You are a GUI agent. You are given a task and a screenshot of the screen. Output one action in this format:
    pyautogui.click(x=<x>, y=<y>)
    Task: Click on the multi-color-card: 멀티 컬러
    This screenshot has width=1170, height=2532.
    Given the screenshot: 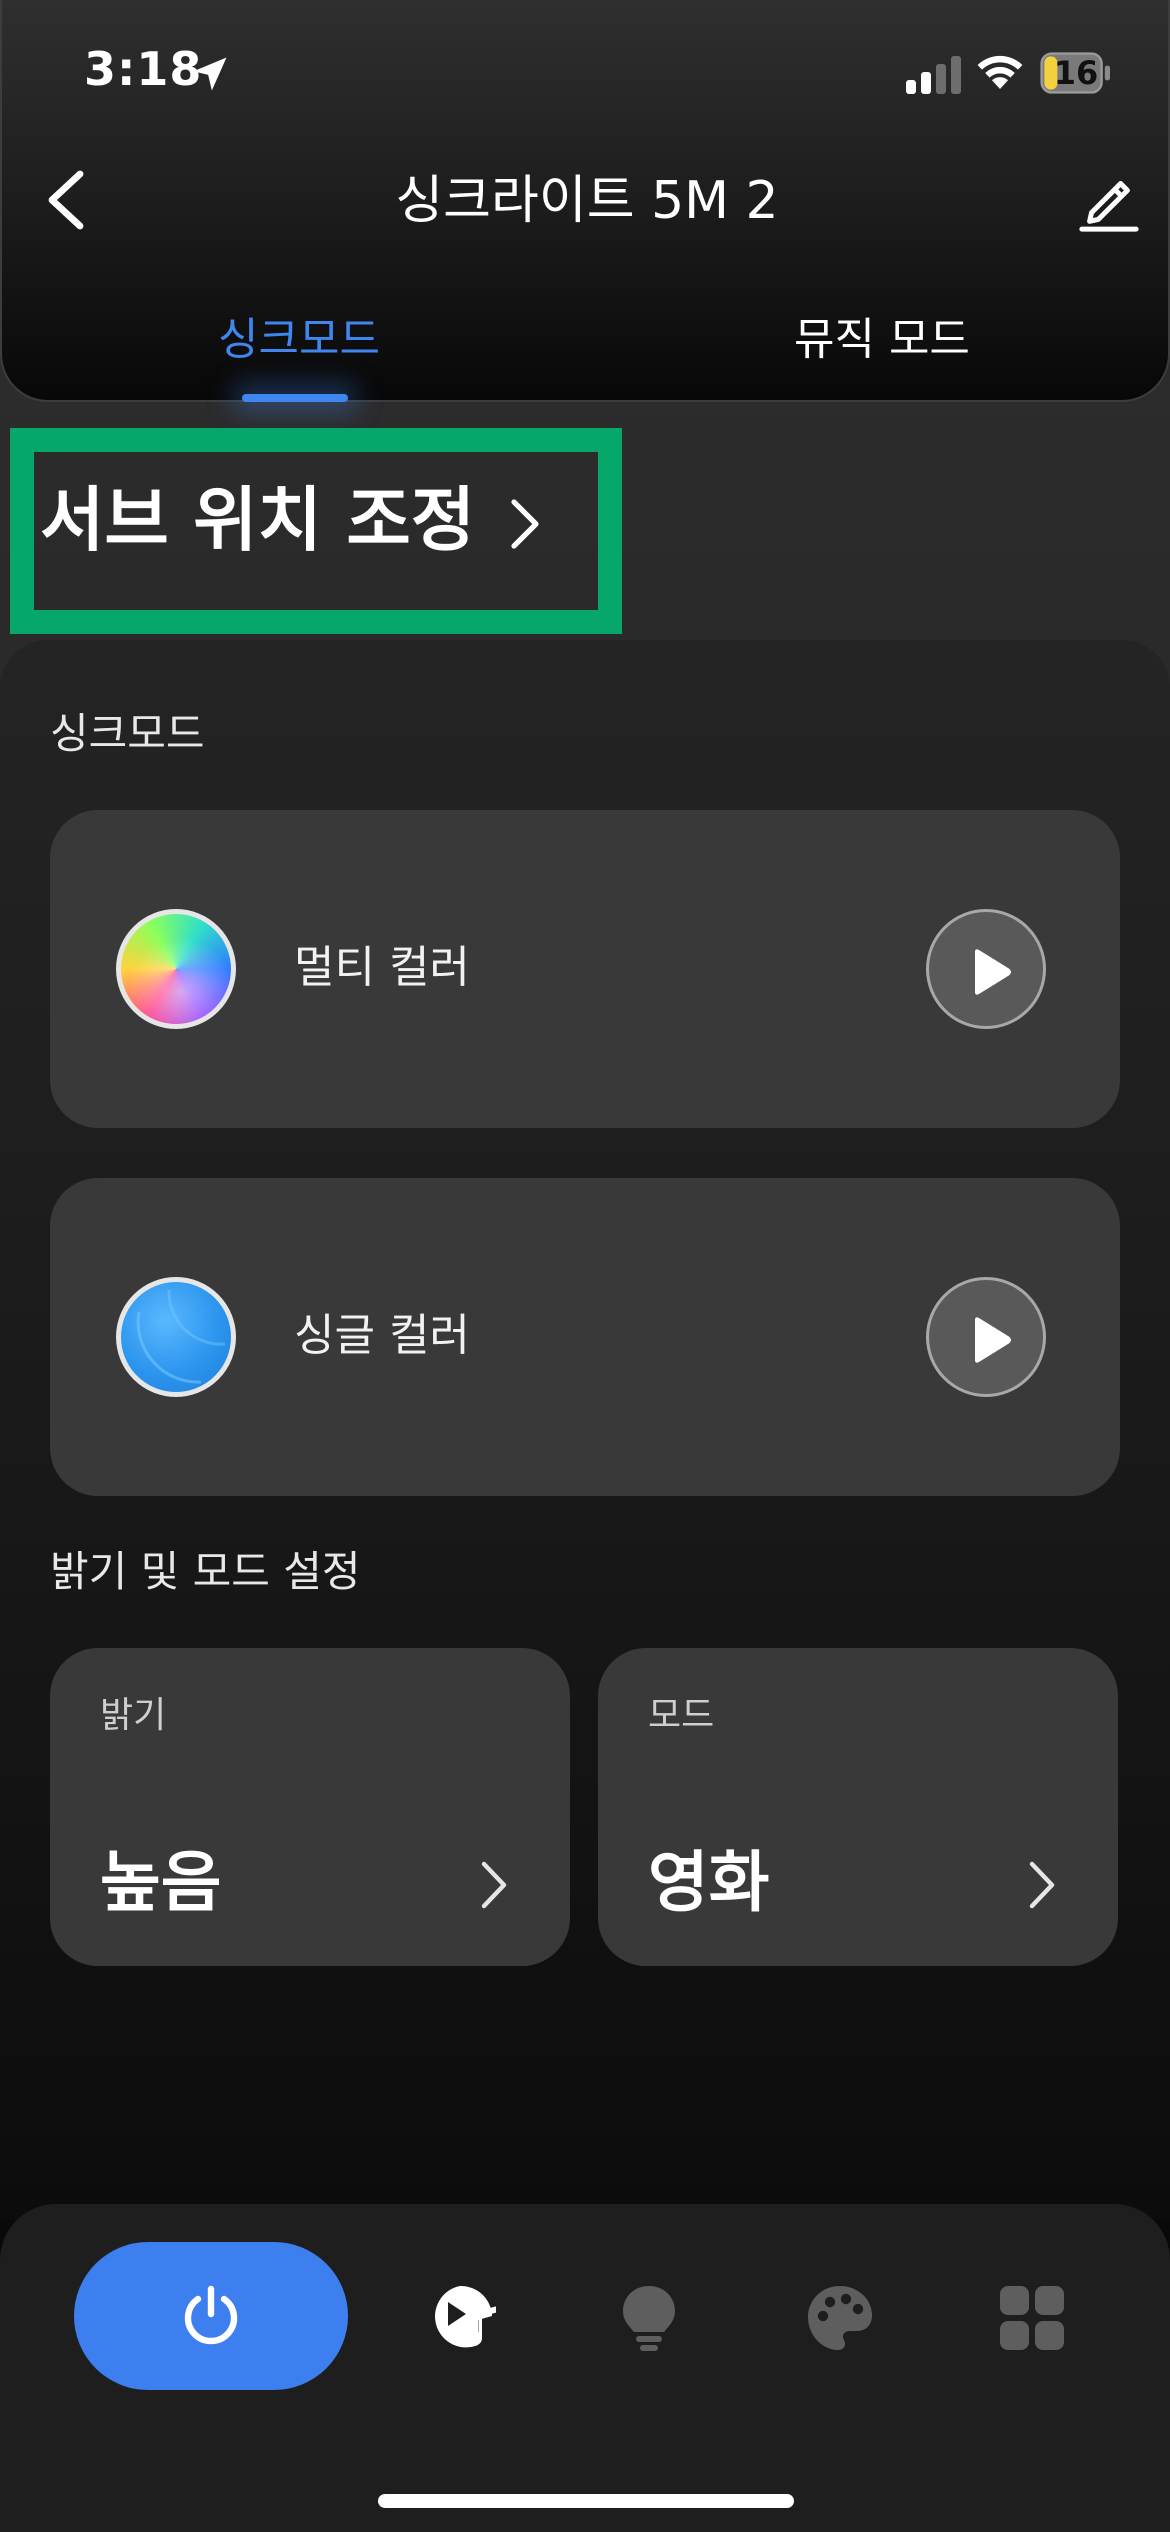 What is the action you would take?
    pyautogui.click(x=585, y=969)
    